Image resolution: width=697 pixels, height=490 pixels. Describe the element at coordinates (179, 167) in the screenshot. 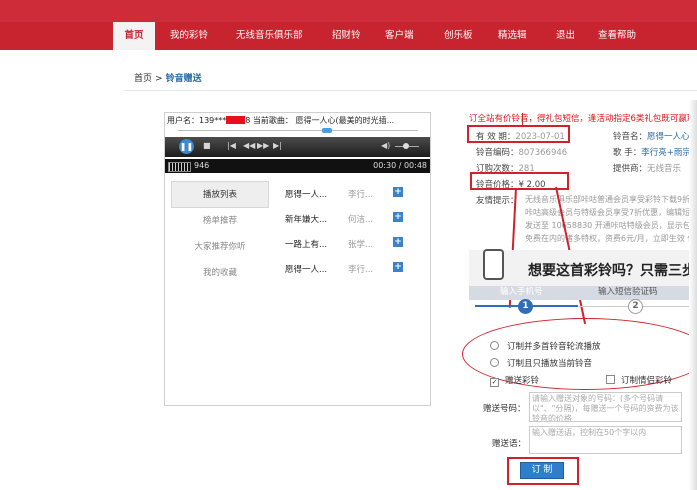

I see `equalizer-icon` at that location.